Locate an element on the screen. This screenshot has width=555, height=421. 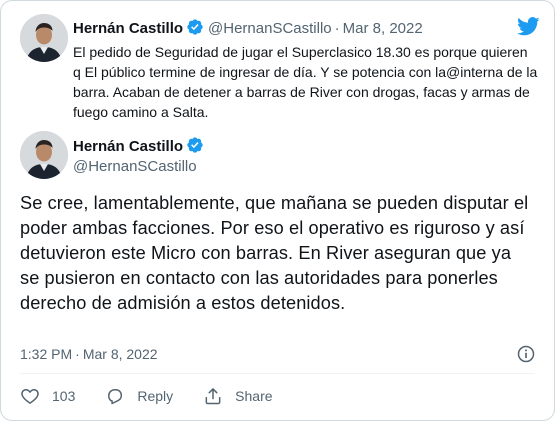
twitter-bird-icon is located at coordinates (528, 26).